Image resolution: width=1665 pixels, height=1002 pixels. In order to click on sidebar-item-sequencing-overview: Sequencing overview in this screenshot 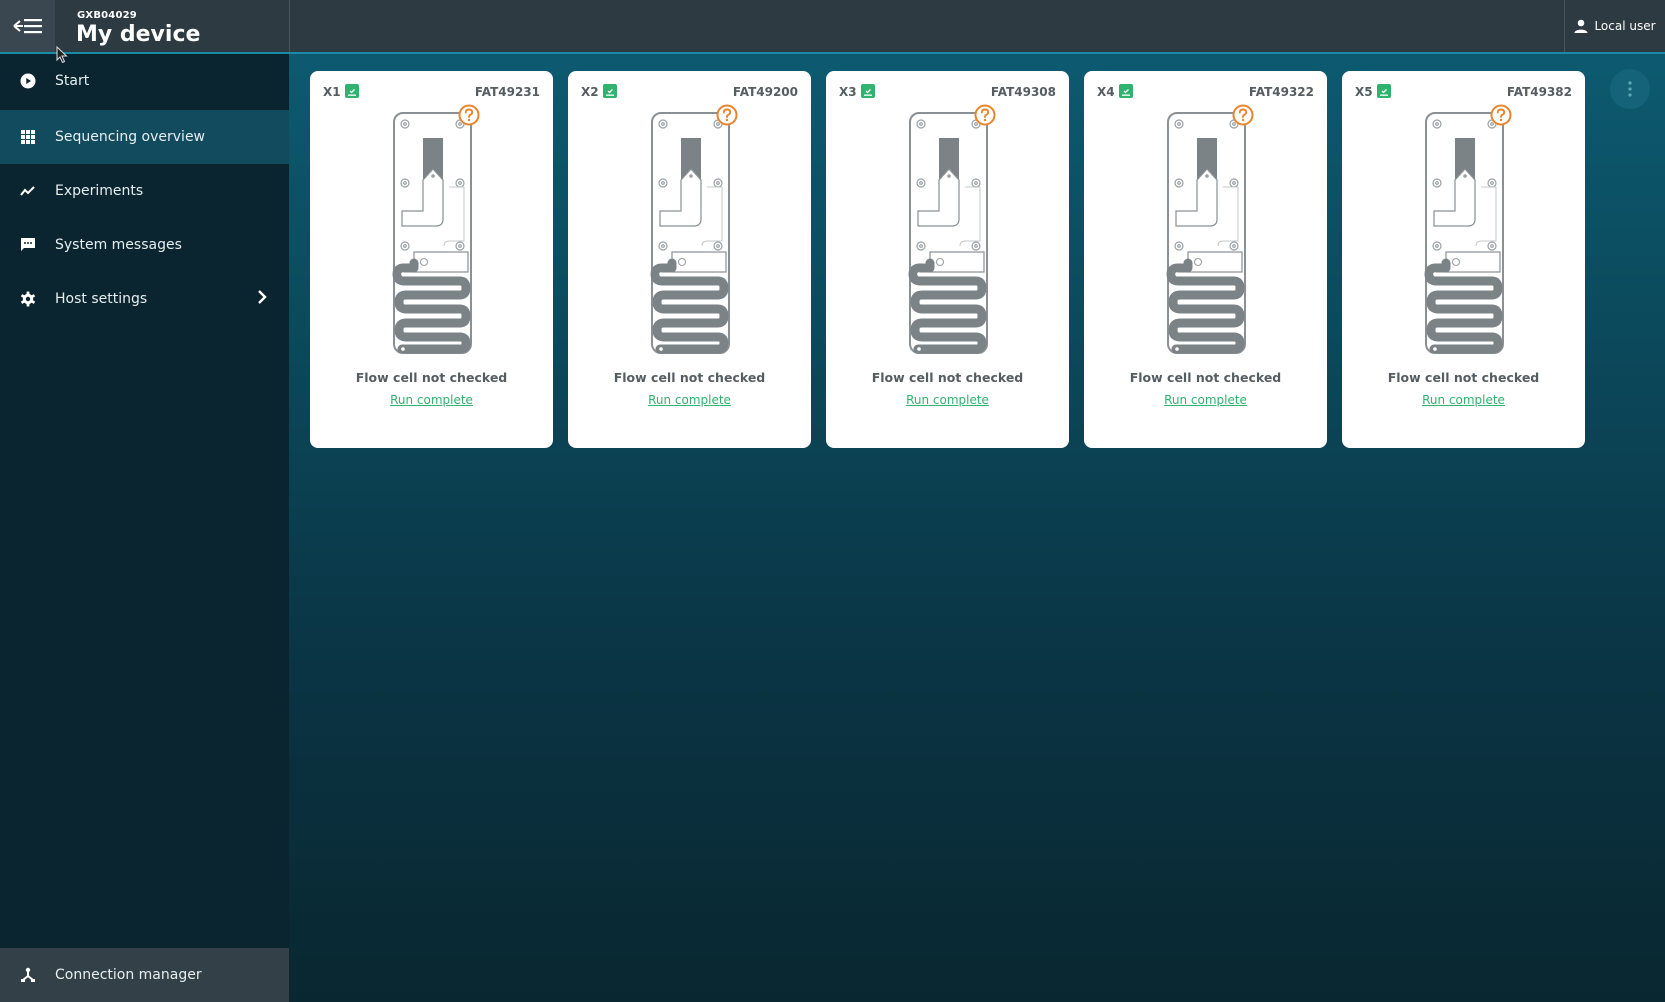, I will do `click(144, 137)`.